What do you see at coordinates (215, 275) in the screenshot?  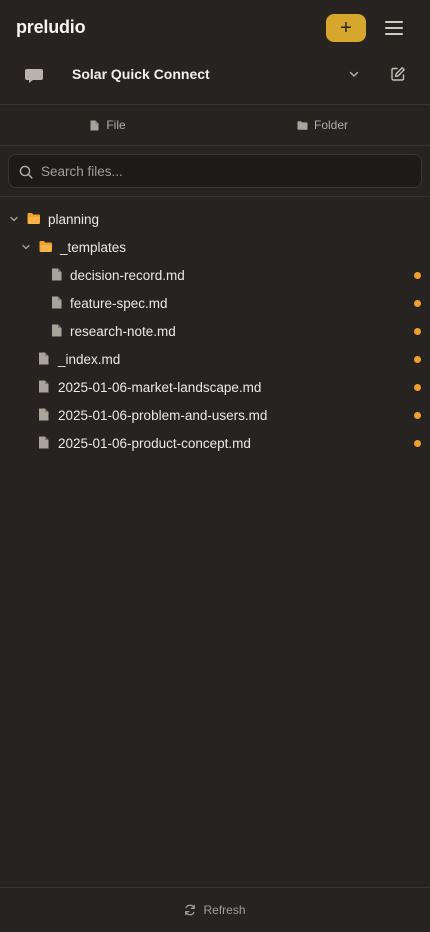 I see `tree-file-decision-record: decision-record.md` at bounding box center [215, 275].